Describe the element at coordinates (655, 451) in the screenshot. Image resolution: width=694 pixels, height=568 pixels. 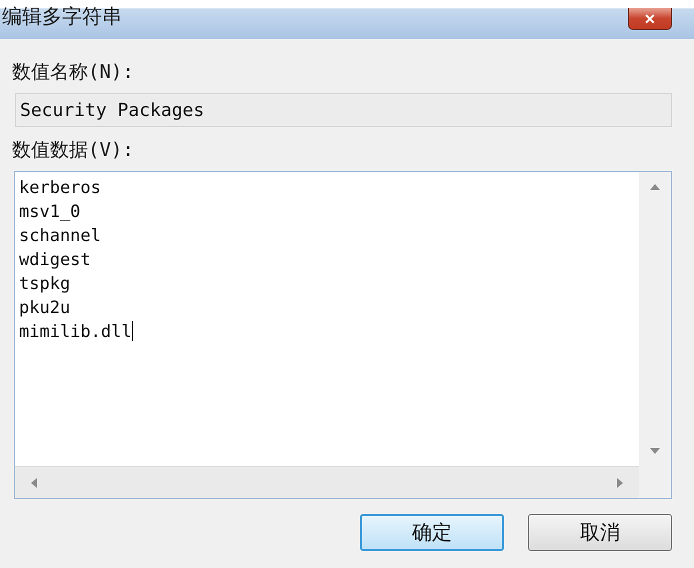
I see `scroll-down-icon` at that location.